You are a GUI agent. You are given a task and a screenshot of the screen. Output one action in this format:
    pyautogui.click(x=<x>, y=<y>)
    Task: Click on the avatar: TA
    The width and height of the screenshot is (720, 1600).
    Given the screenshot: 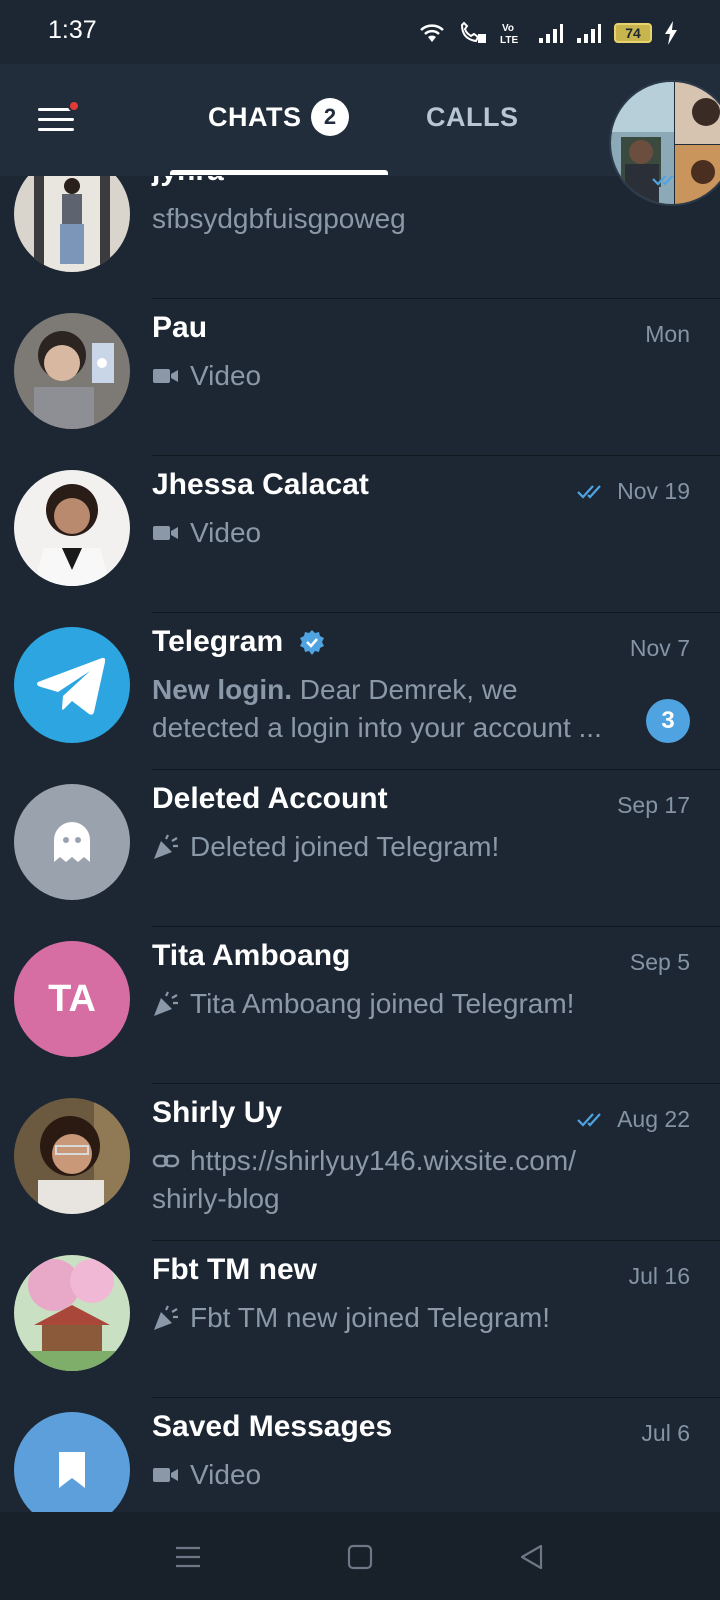 What is the action you would take?
    pyautogui.click(x=72, y=999)
    